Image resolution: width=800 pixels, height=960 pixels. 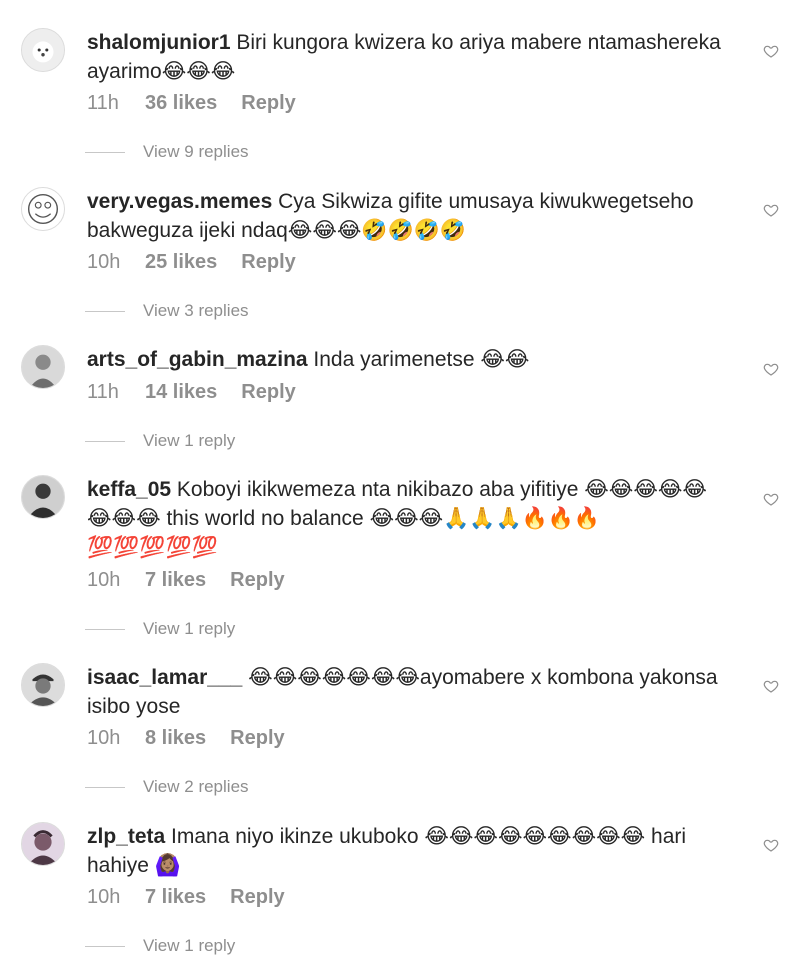 What do you see at coordinates (129, 489) in the screenshot?
I see `comment-username: keffa_05` at bounding box center [129, 489].